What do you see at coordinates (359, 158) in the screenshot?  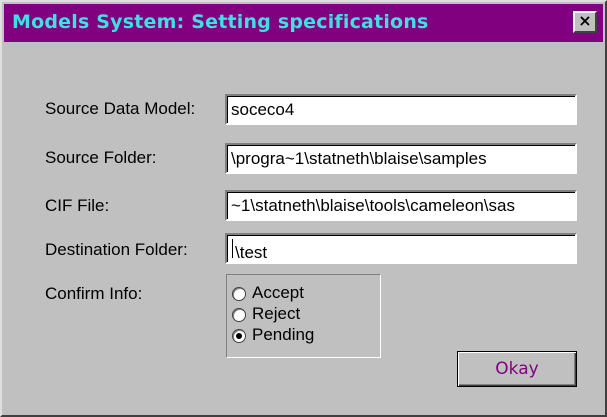 I see `source-folder-value: \progra~1\statneth\blaise\samples` at bounding box center [359, 158].